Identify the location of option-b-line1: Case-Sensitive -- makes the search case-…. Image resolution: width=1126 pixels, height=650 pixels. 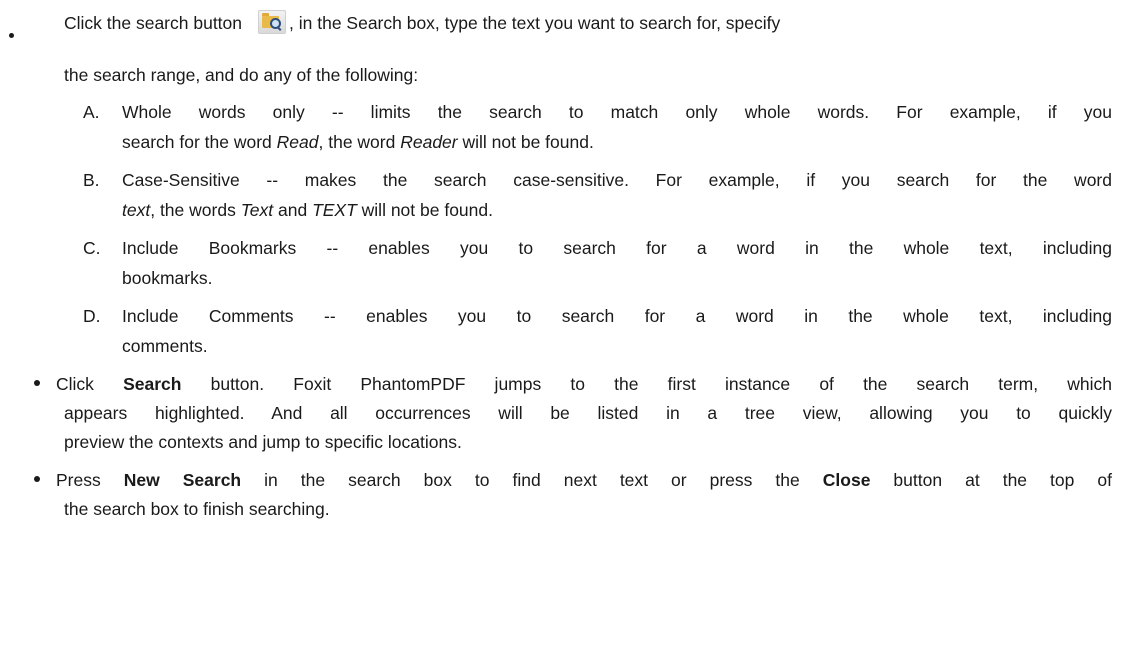
(617, 180).